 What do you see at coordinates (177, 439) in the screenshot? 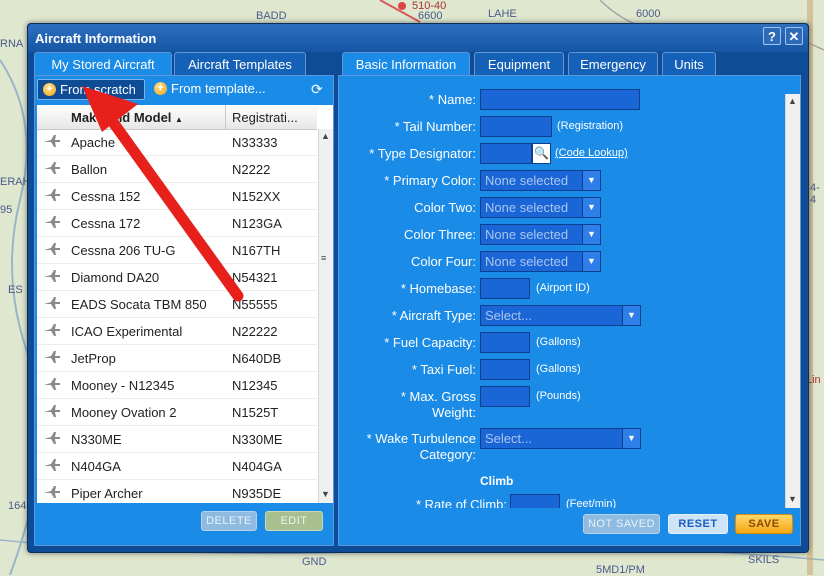
I see `table-row: N330ME N330ME` at bounding box center [177, 439].